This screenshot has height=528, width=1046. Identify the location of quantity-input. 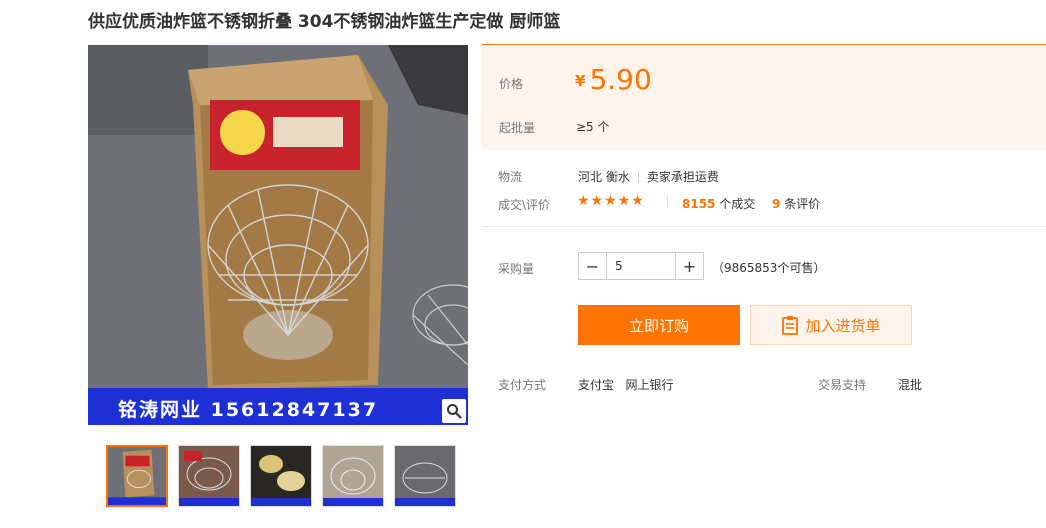
(641, 266).